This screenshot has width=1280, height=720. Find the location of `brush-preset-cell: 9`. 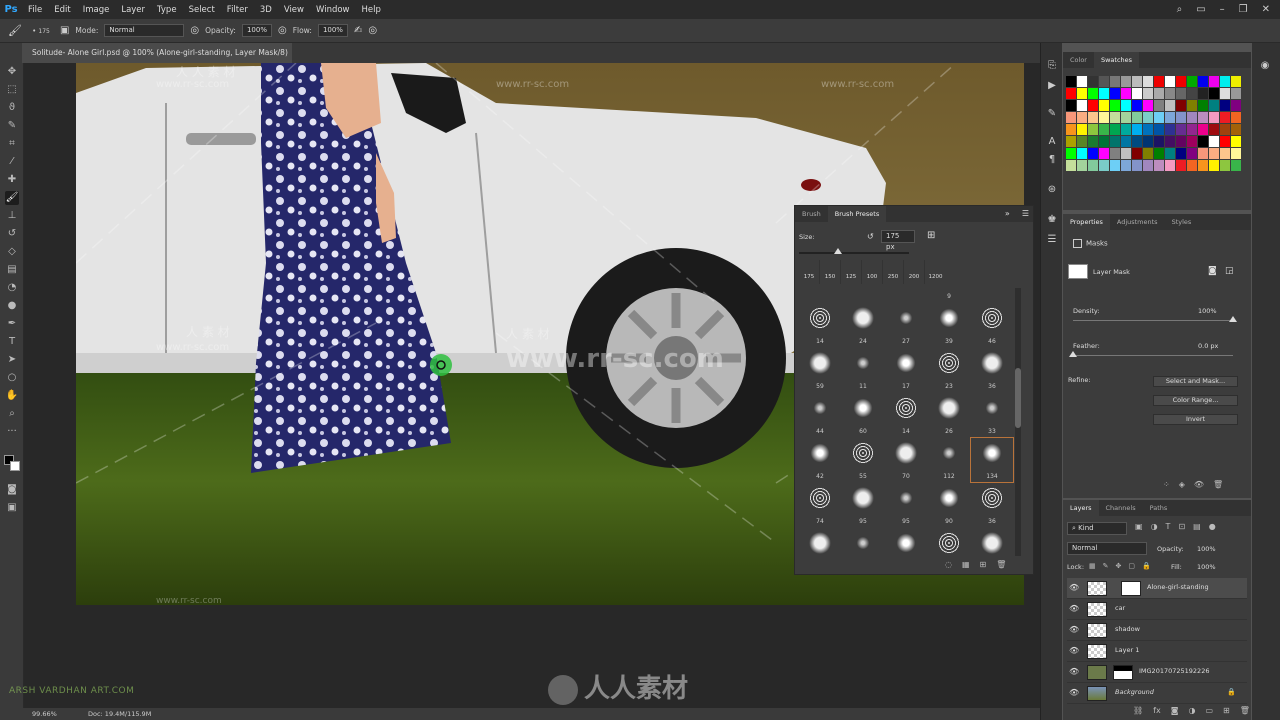

brush-preset-cell: 9 is located at coordinates (949, 295).